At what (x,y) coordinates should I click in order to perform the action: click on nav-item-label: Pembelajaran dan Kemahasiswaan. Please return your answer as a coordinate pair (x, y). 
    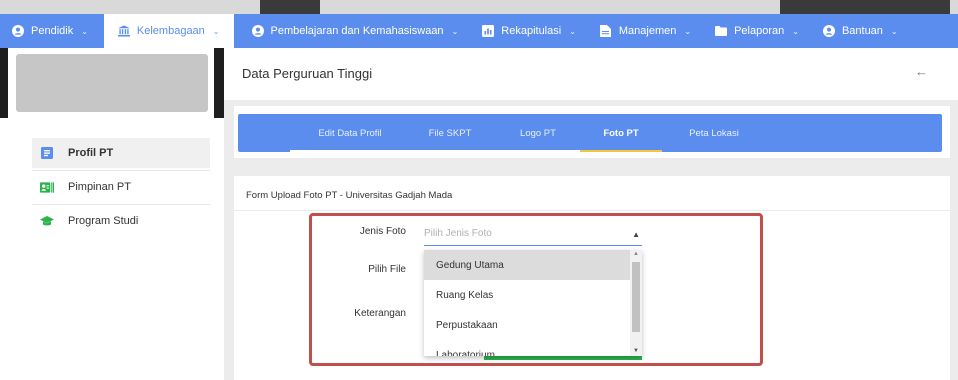
    Looking at the image, I should click on (357, 31).